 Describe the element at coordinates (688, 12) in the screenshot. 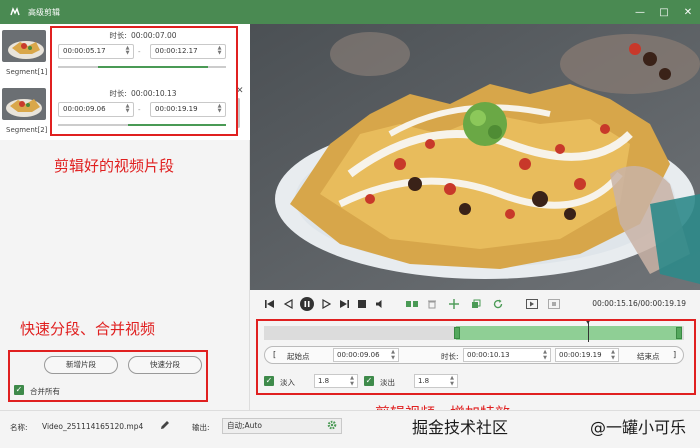

I see `close-icon: ✕` at that location.